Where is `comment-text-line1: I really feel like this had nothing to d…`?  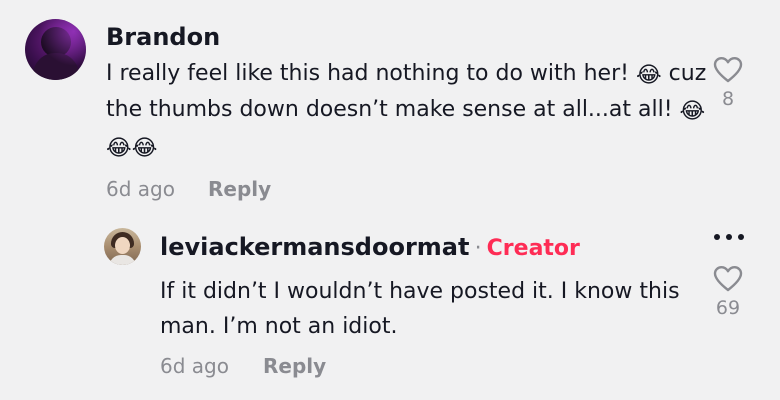
comment-text-line1: I really feel like this had nothing to d… is located at coordinates (367, 73).